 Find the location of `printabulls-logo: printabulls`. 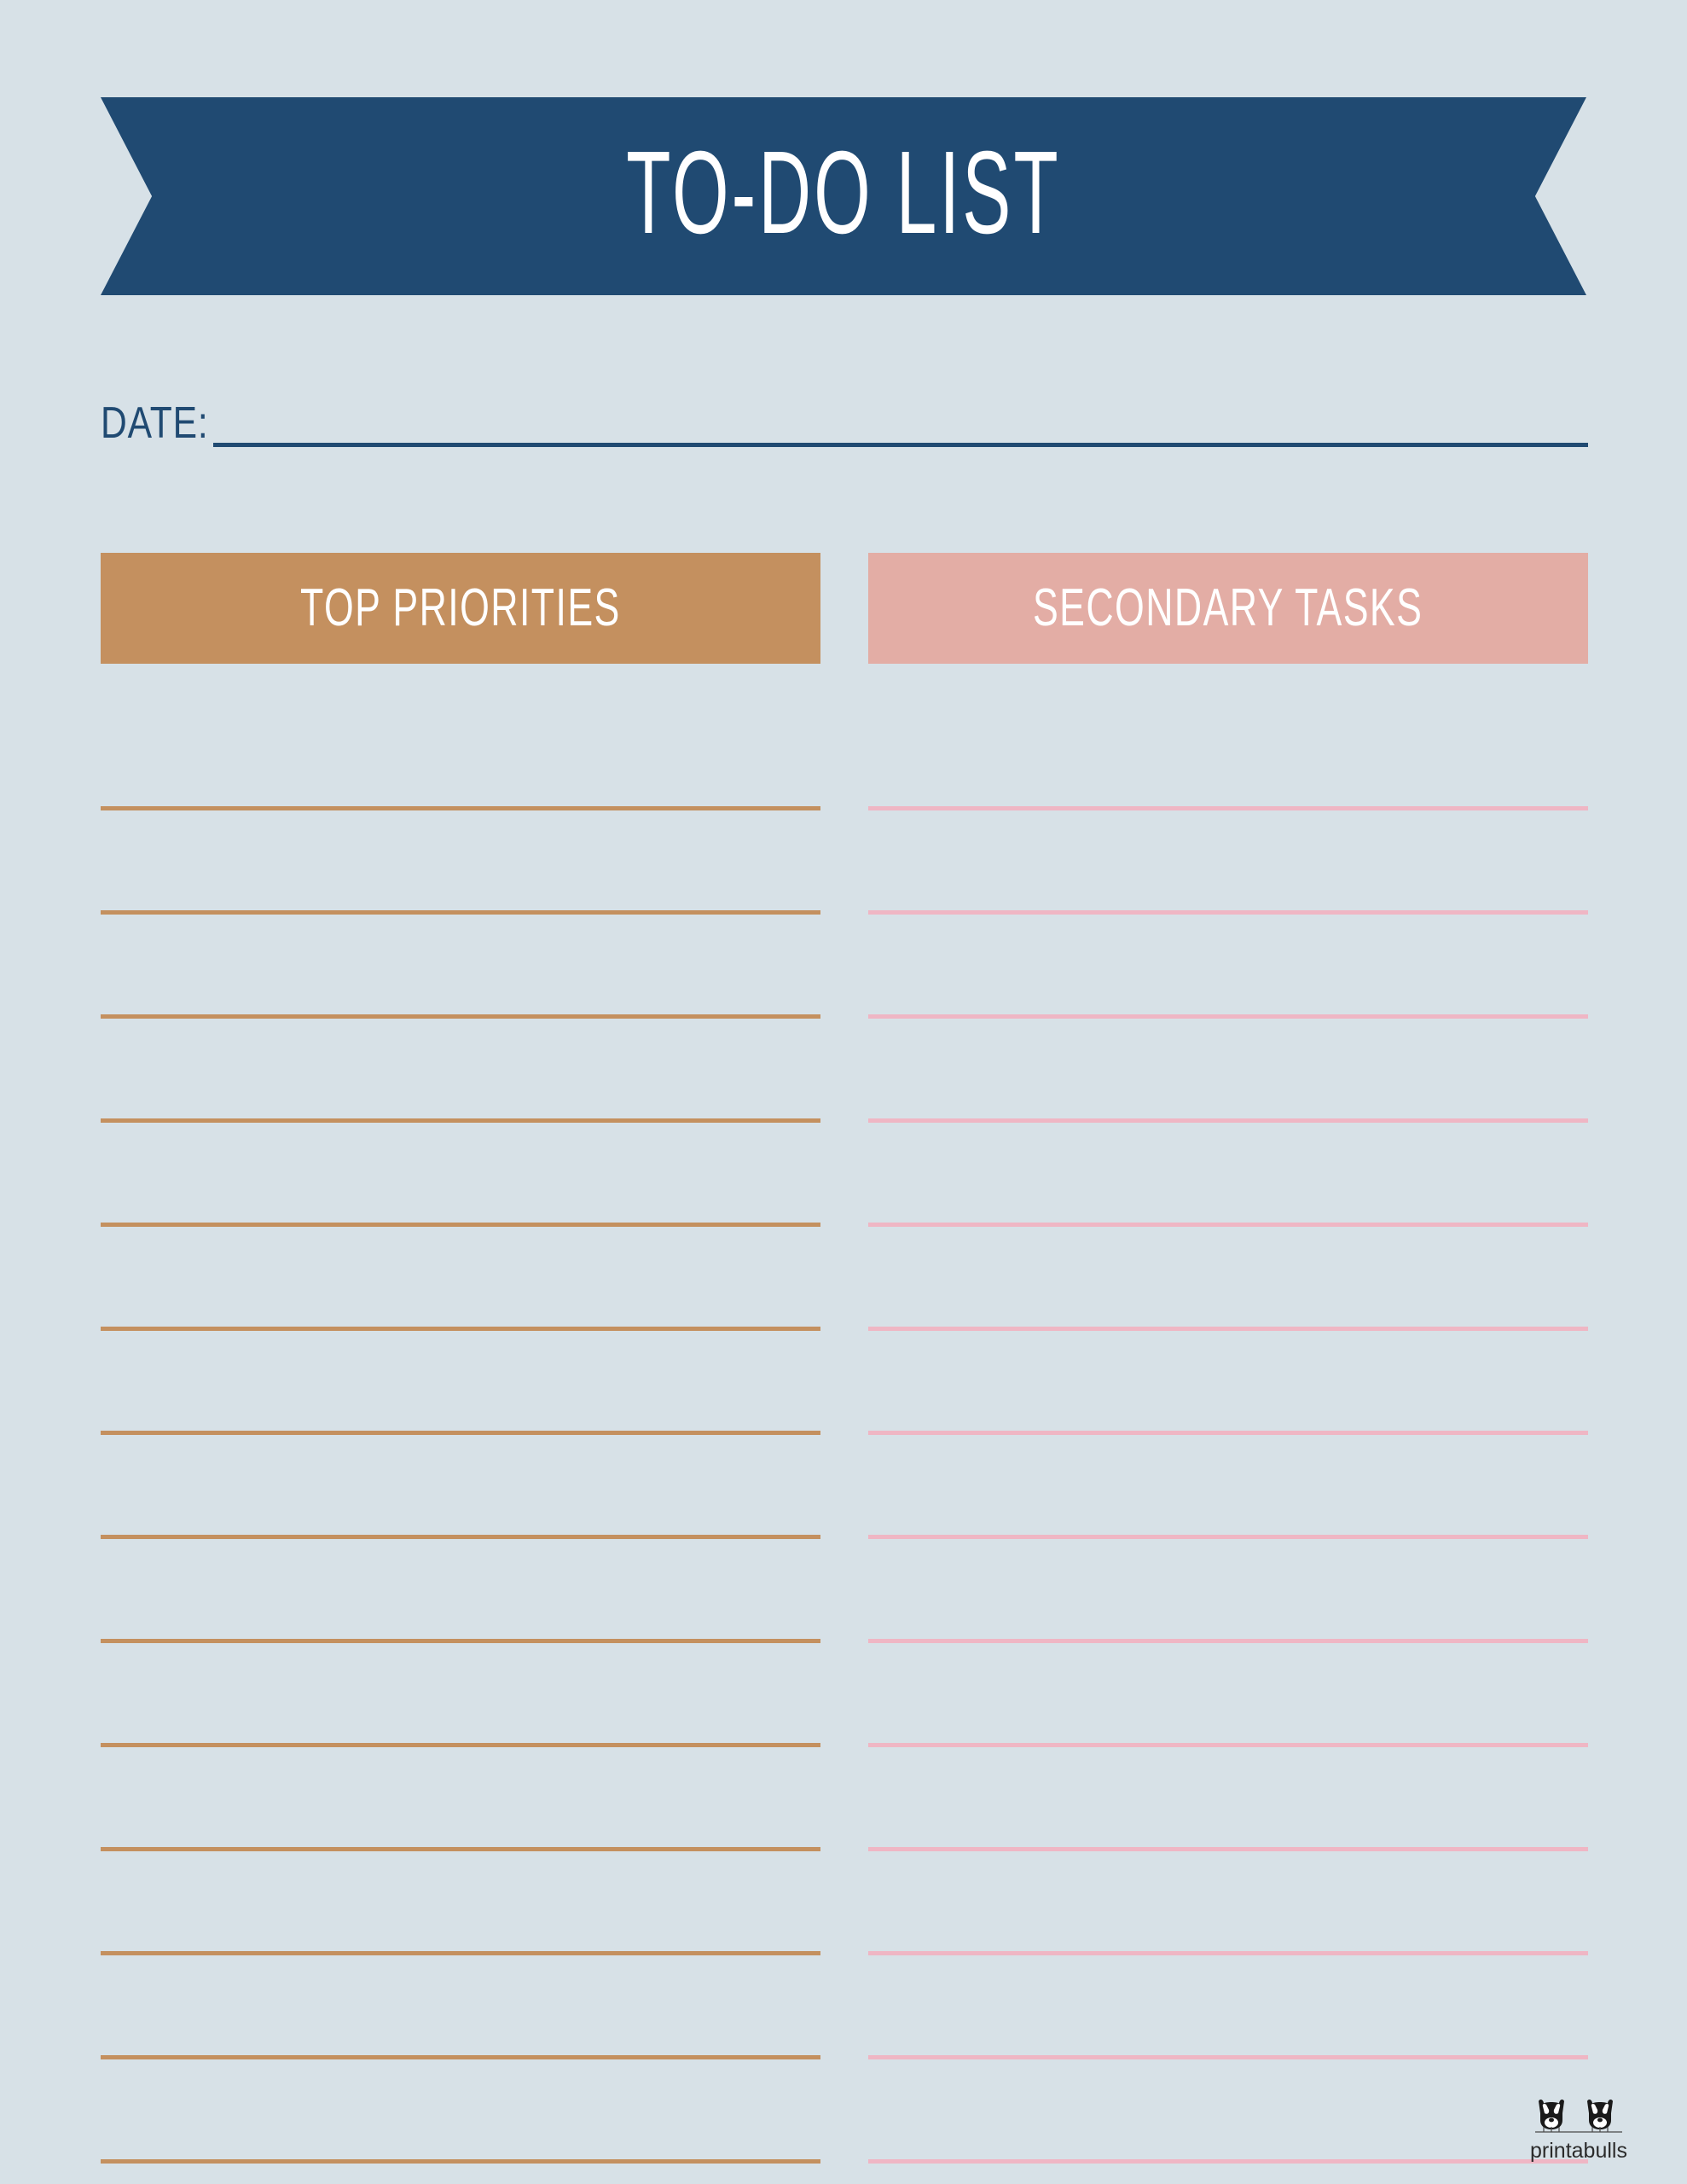

printabulls-logo: printabulls is located at coordinates (1579, 2127).